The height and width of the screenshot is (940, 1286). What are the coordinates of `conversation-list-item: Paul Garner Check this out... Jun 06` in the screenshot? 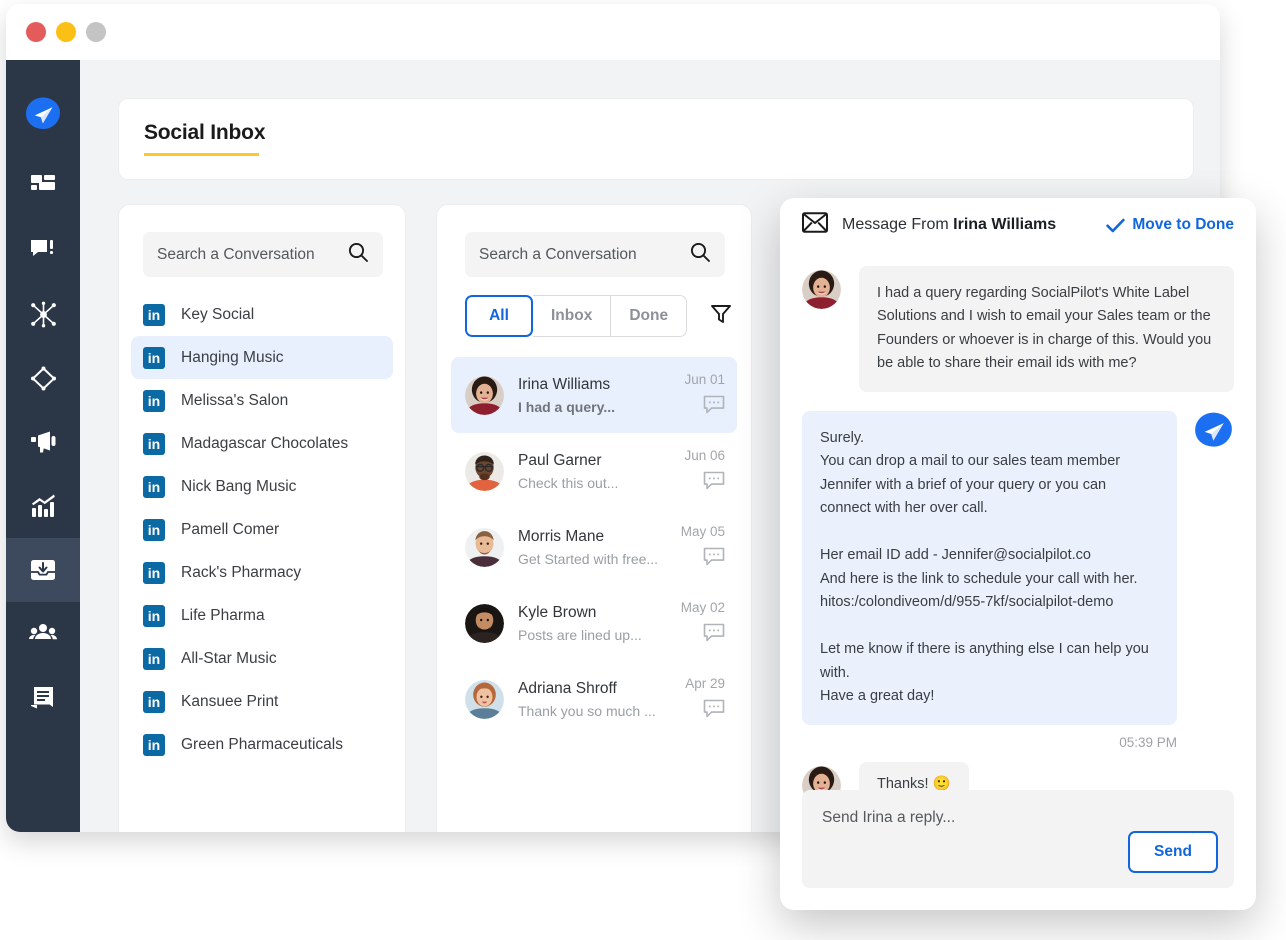 It's located at (594, 471).